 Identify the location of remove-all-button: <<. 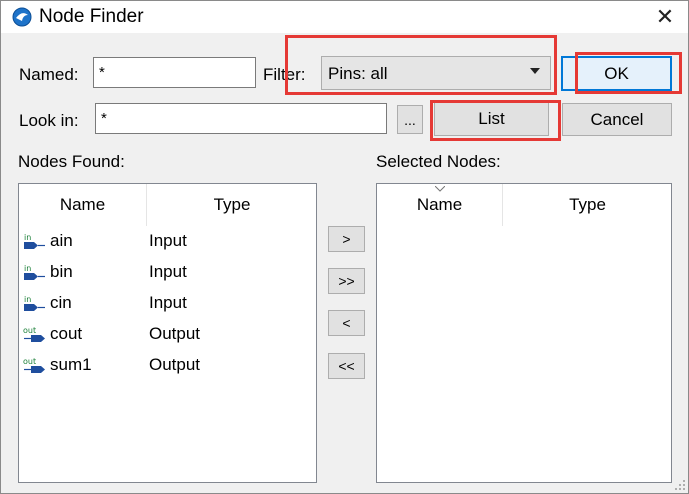
(346, 366).